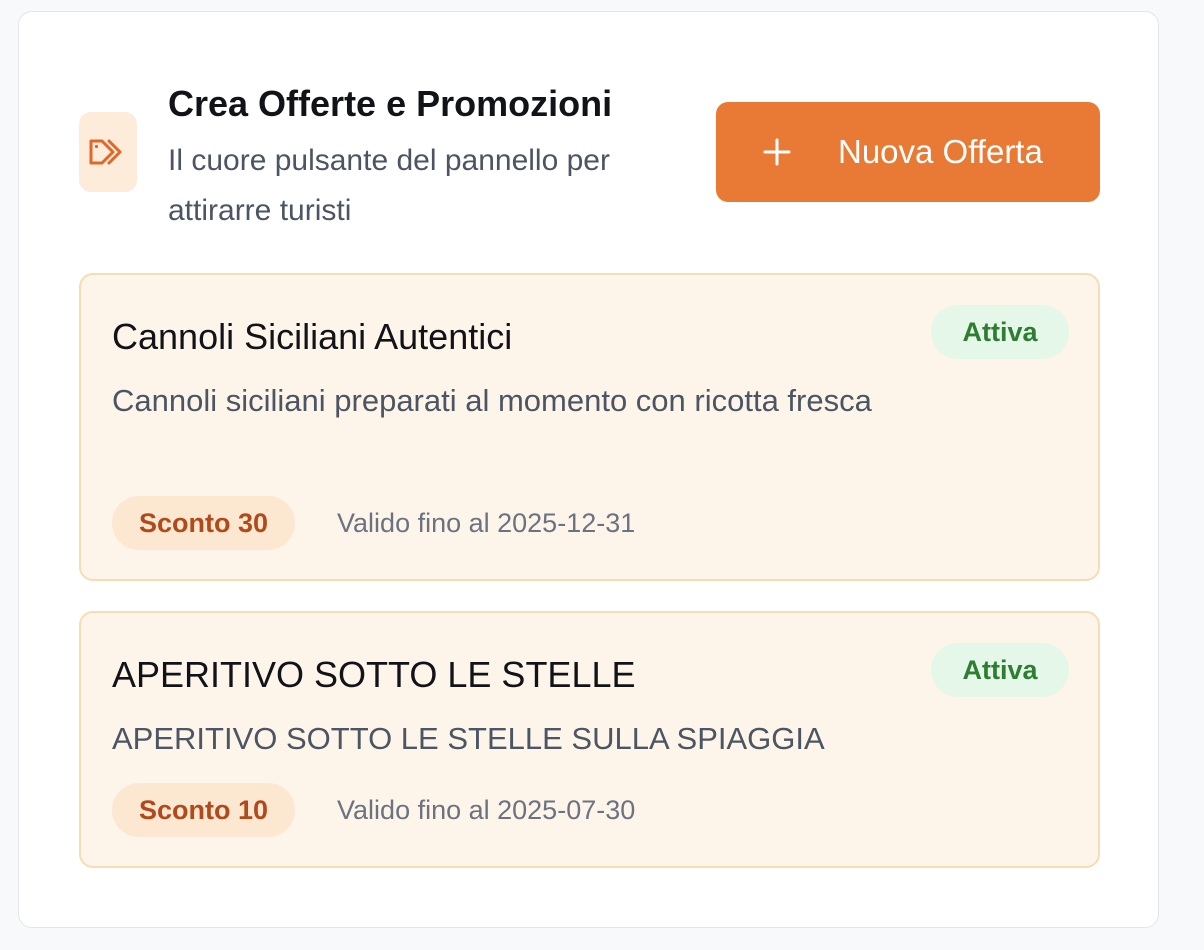 The height and width of the screenshot is (950, 1204). Describe the element at coordinates (940, 151) in the screenshot. I see `new-offer-label: Nuova Offerta` at that location.